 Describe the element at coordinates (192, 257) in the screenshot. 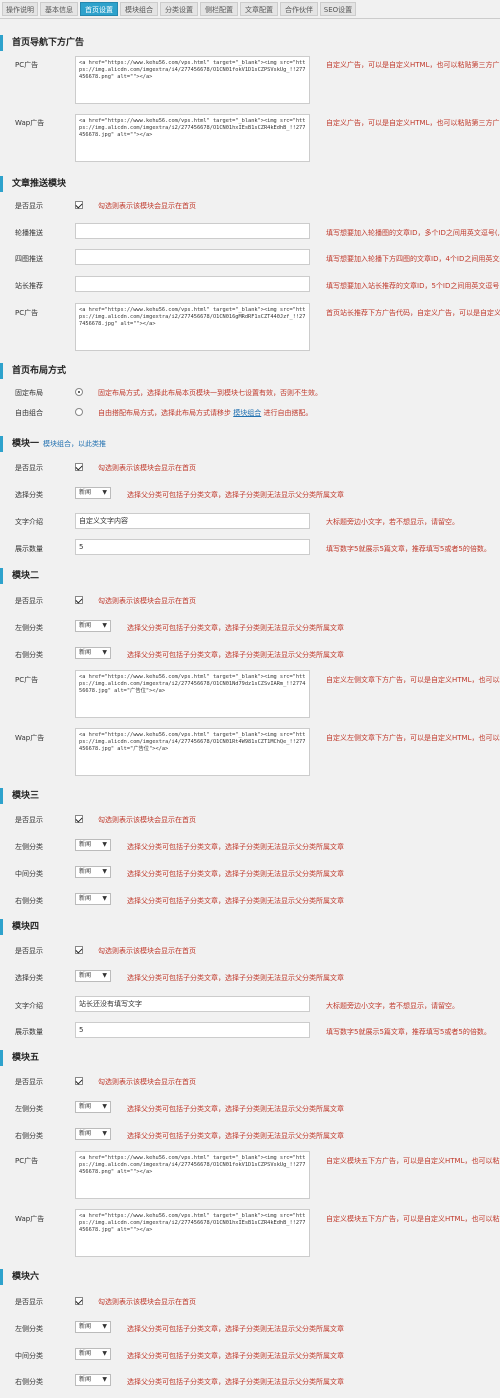

I see `push-grid-input` at that location.